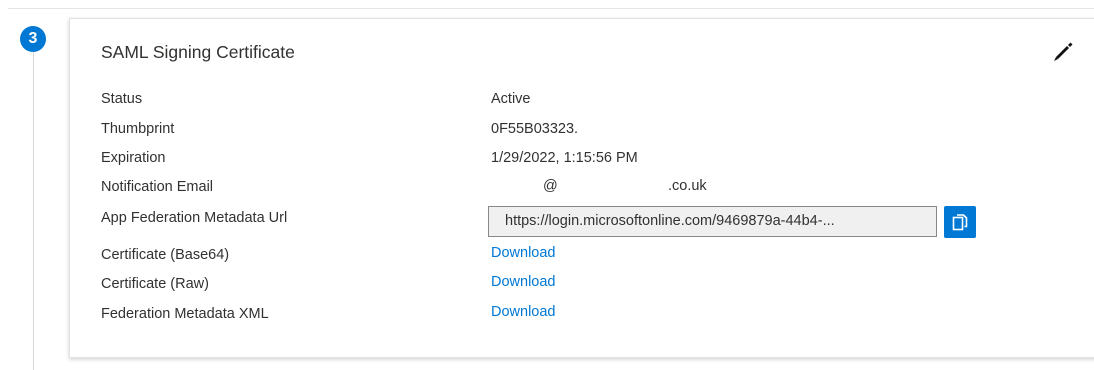 Image resolution: width=1094 pixels, height=370 pixels. I want to click on expiration-value: 1/29/2022, 1:15:56 PM, so click(564, 158).